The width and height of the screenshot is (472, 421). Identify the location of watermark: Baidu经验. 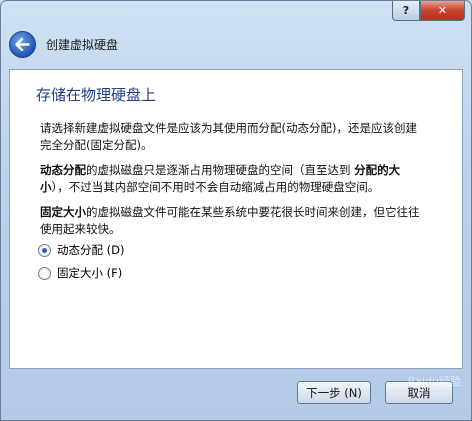
(434, 381).